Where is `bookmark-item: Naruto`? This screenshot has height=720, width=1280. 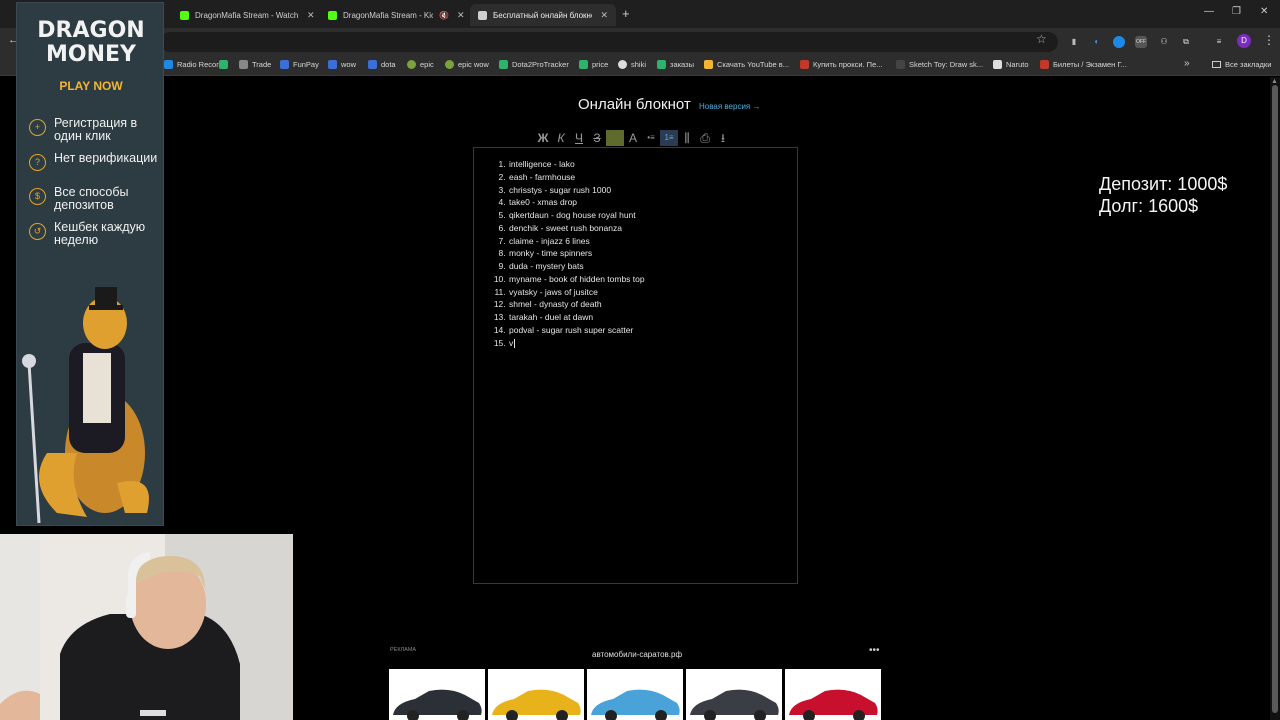
bookmark-item: Naruto is located at coordinates (1011, 64).